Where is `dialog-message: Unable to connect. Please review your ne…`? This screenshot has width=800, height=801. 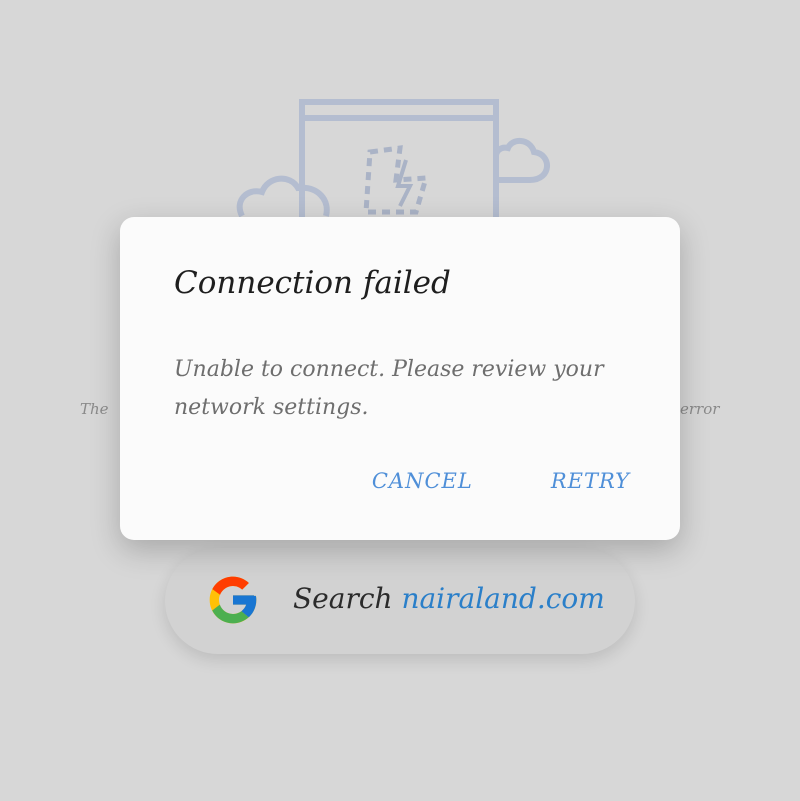 dialog-message: Unable to connect. Please review your ne… is located at coordinates (389, 388).